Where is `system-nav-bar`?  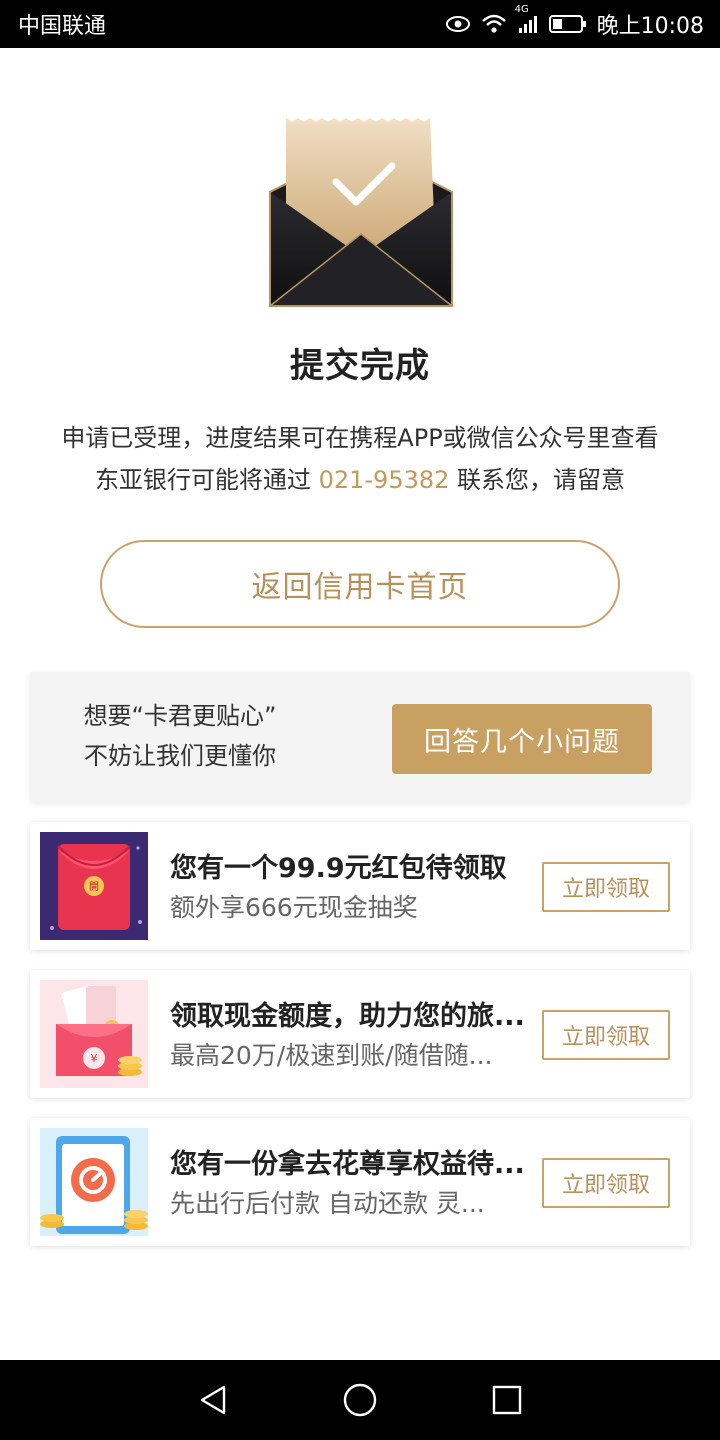 system-nav-bar is located at coordinates (360, 1400).